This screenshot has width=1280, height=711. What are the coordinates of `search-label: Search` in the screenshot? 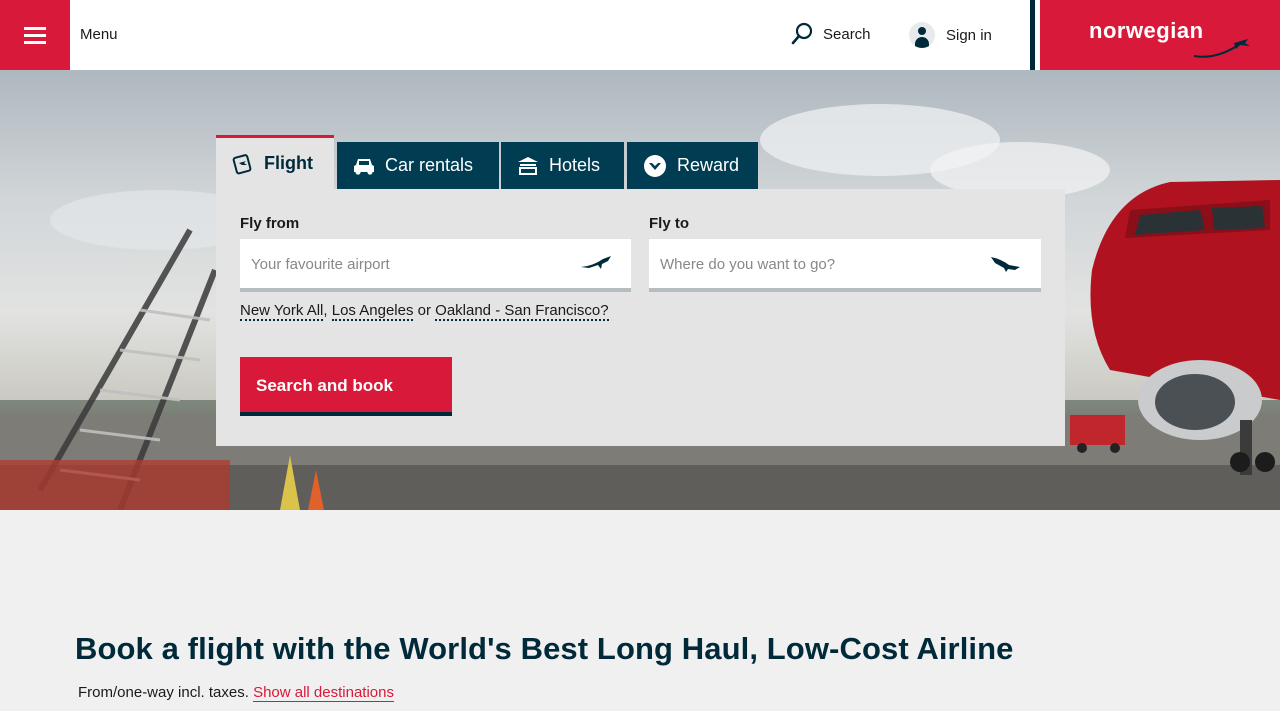 It's located at (847, 34).